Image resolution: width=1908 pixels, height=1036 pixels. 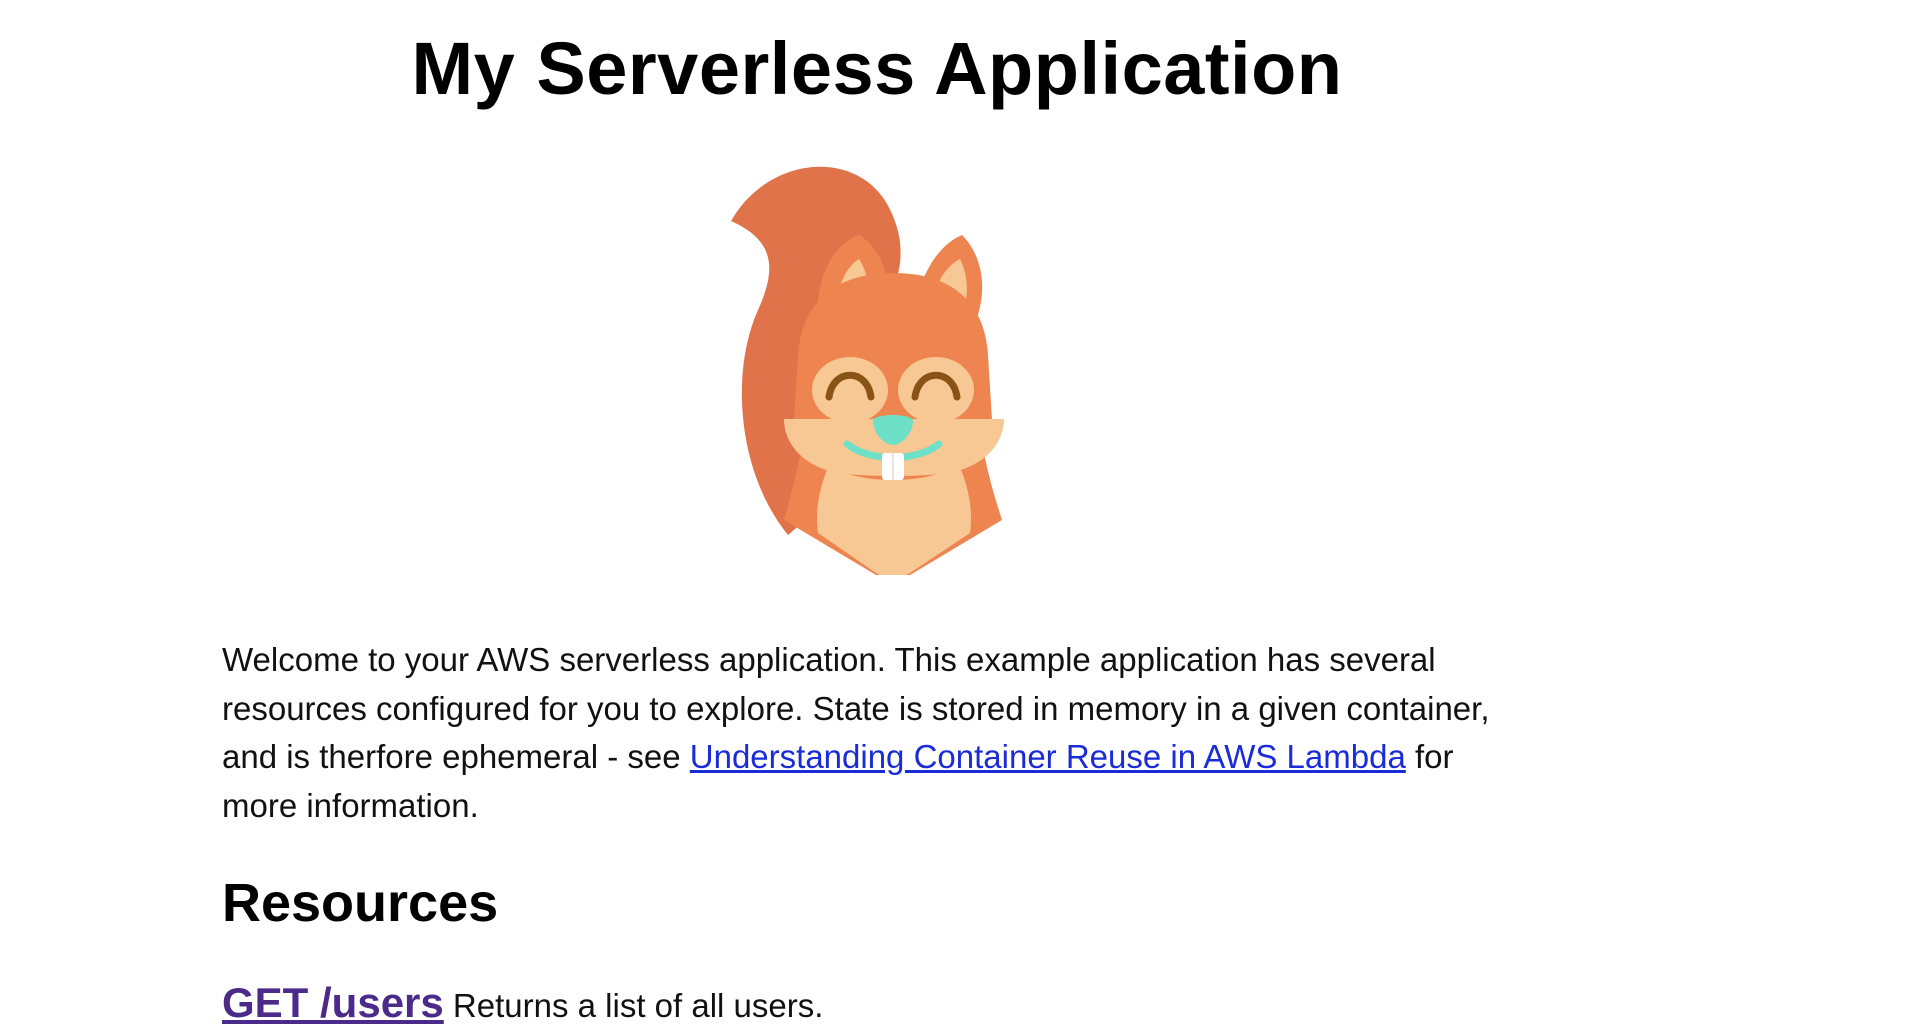 What do you see at coordinates (936, 390) in the screenshot?
I see `squirrel-right-eye-patch` at bounding box center [936, 390].